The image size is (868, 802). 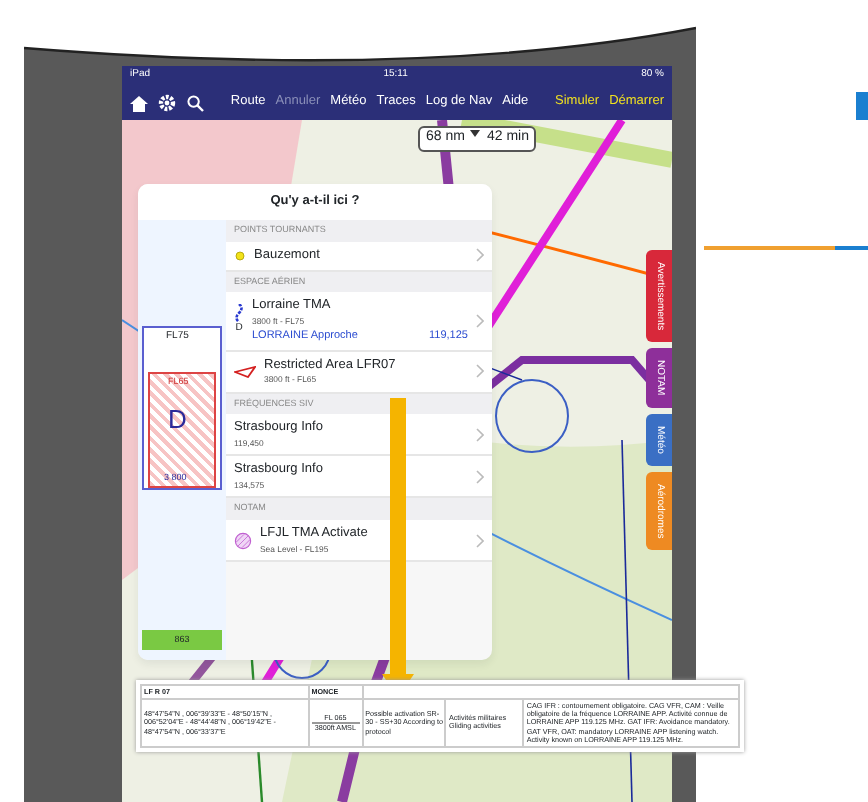 What do you see at coordinates (240, 255) in the screenshot?
I see `waypoint-icon` at bounding box center [240, 255].